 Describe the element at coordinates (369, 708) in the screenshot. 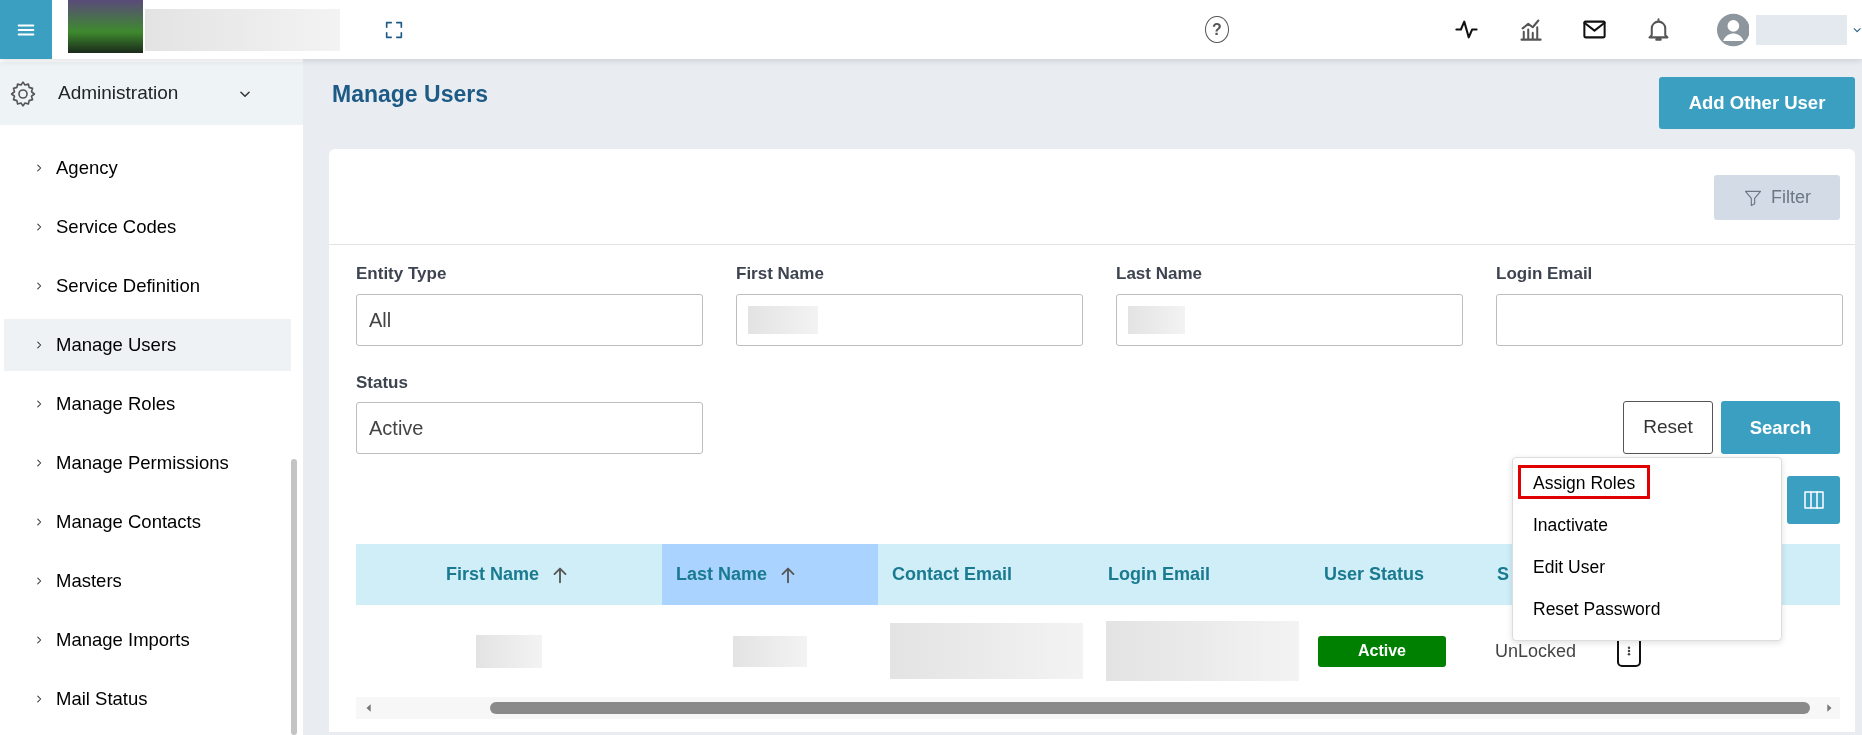

I see `scroll-left-icon` at that location.